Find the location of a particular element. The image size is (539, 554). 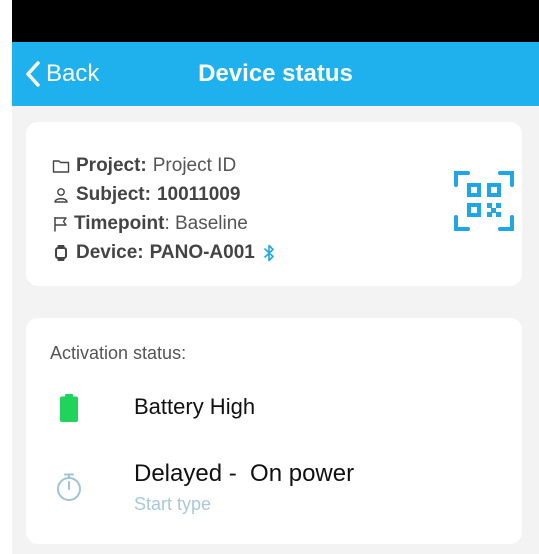

battery-status-label: Battery High is located at coordinates (195, 406).